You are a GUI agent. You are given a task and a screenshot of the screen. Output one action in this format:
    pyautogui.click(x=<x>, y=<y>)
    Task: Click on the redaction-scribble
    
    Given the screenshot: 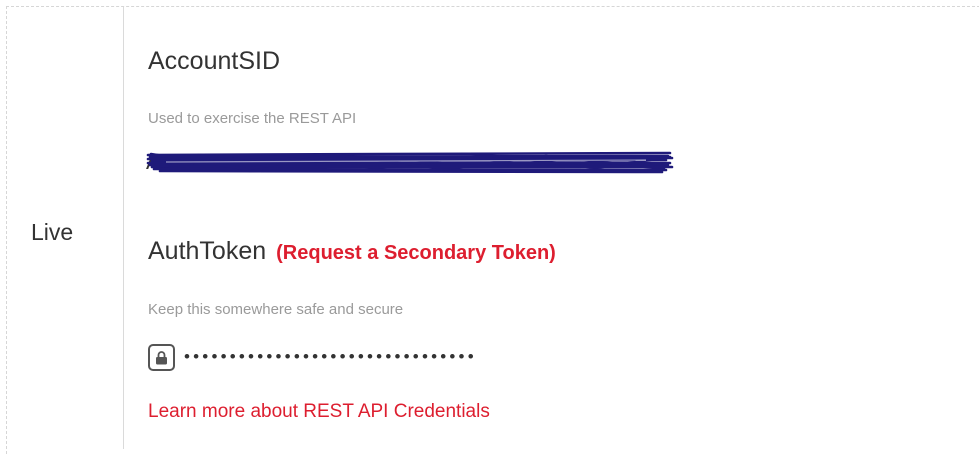 What is the action you would take?
    pyautogui.click(x=410, y=162)
    